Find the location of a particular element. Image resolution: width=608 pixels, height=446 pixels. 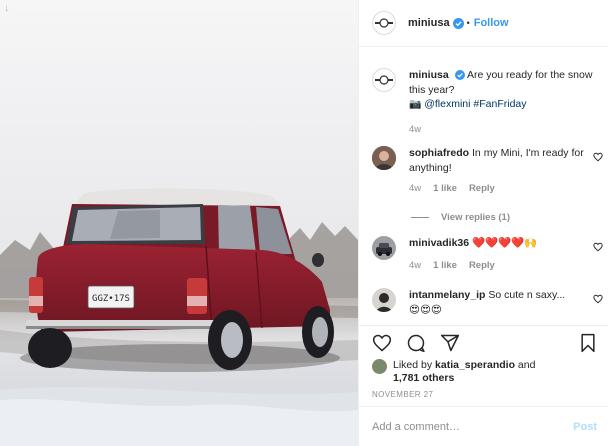

hashtag-link: #FanFriday is located at coordinates (499, 104).